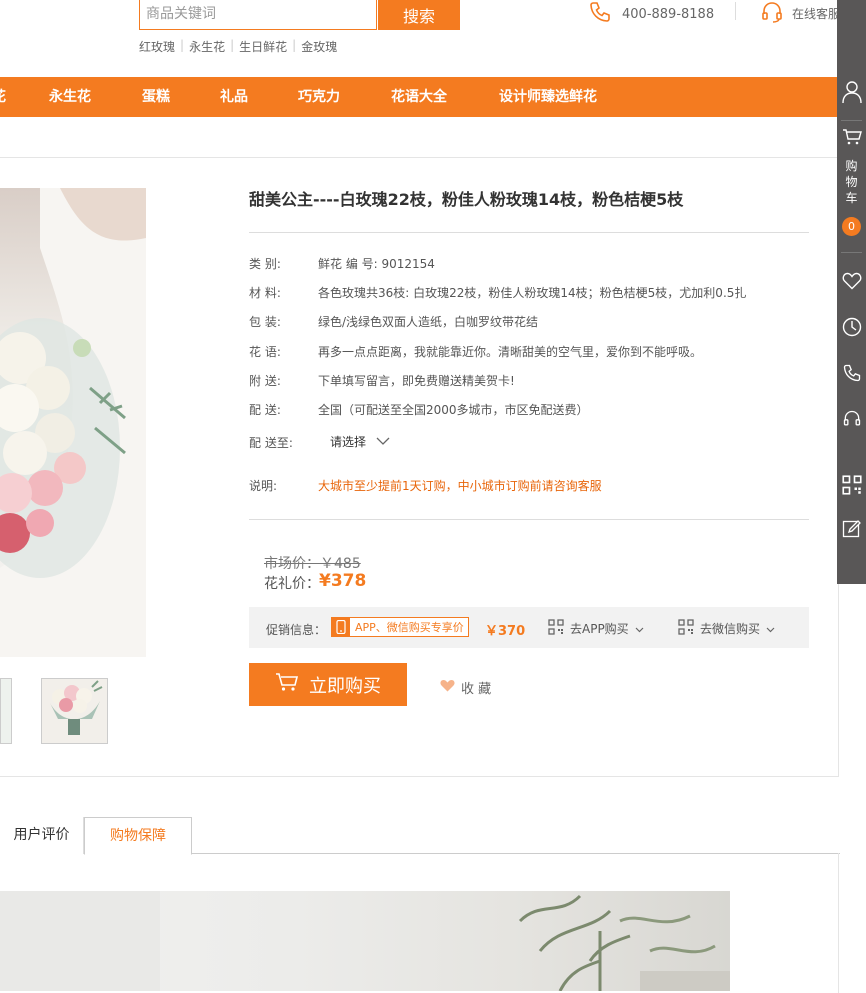 The image size is (866, 993). I want to click on nav-item-cake: 蛋糕, so click(156, 97).